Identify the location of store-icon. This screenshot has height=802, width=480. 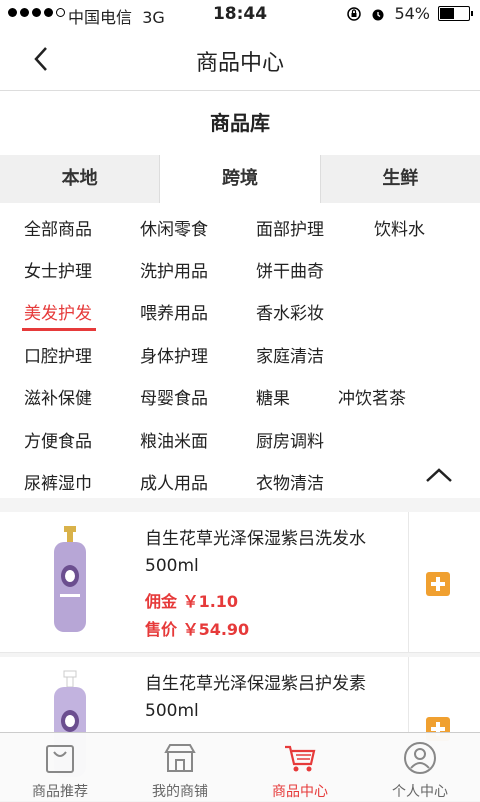
(180, 758).